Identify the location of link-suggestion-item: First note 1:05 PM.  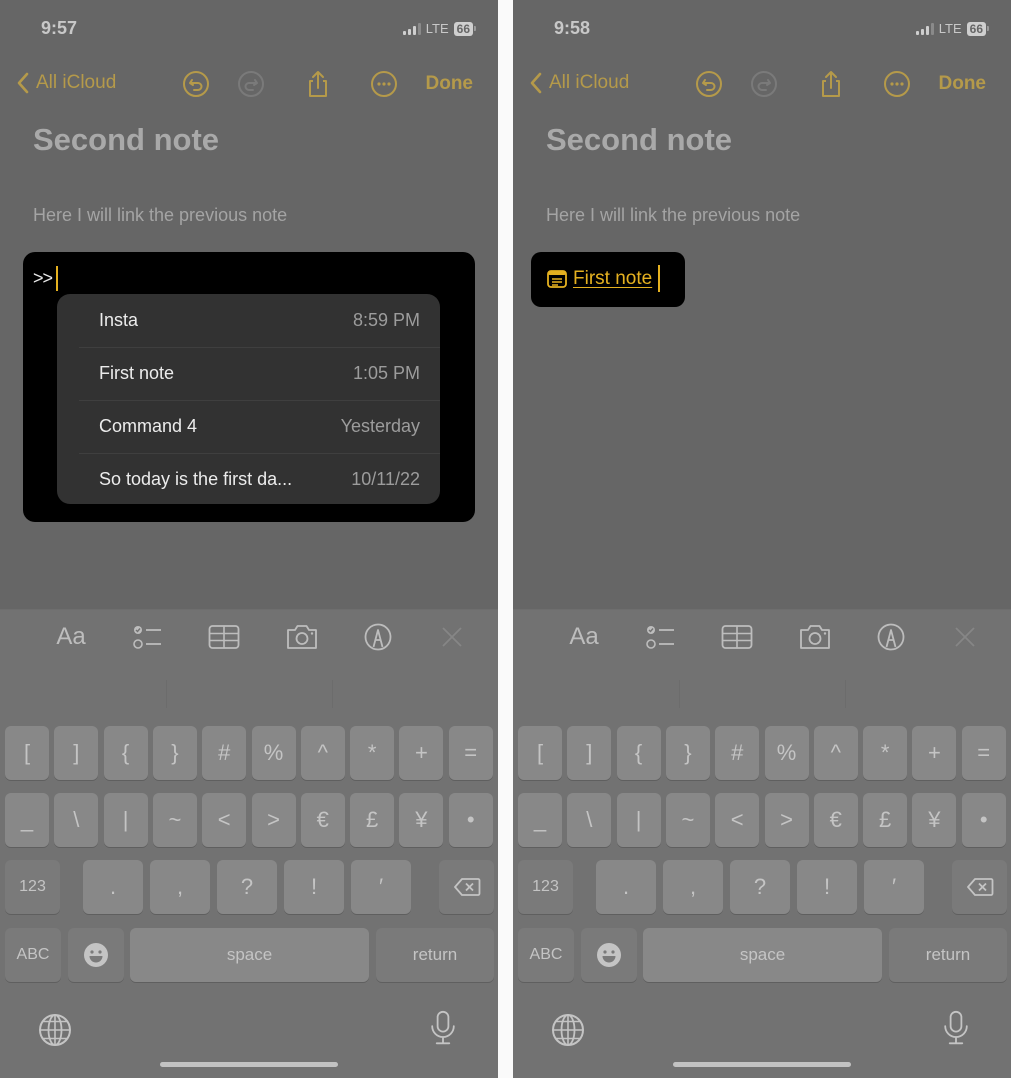
(248, 373).